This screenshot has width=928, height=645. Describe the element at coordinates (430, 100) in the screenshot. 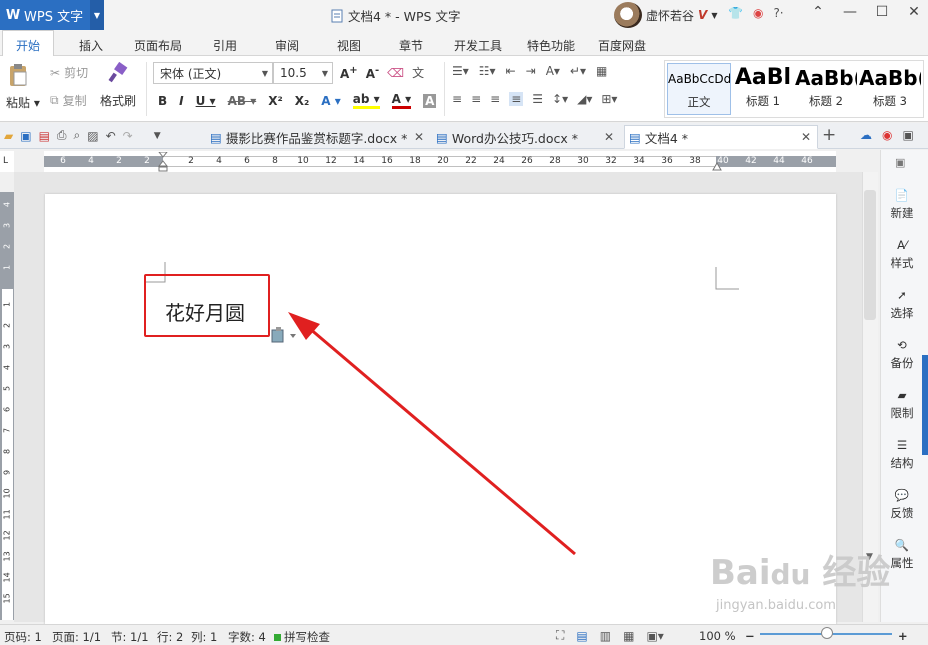

I see `char-shading-icon: A` at that location.